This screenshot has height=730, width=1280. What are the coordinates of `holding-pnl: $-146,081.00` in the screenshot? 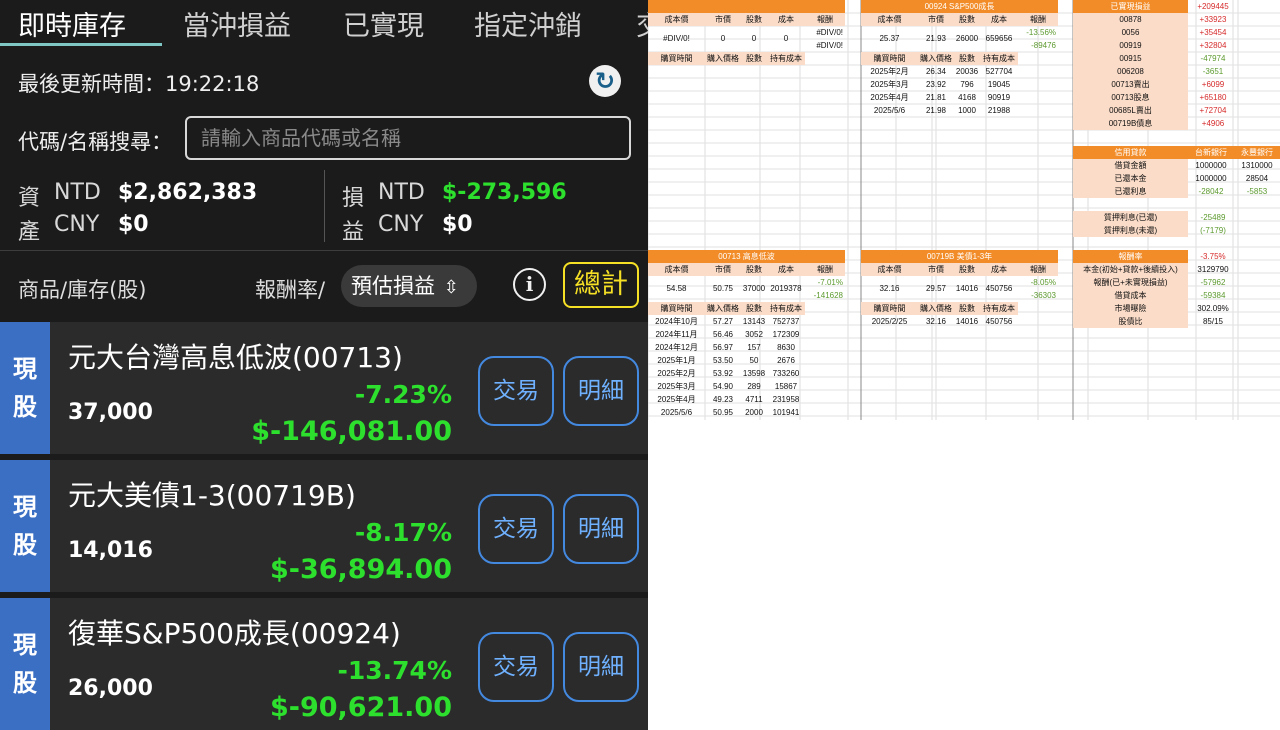 It's located at (351, 431).